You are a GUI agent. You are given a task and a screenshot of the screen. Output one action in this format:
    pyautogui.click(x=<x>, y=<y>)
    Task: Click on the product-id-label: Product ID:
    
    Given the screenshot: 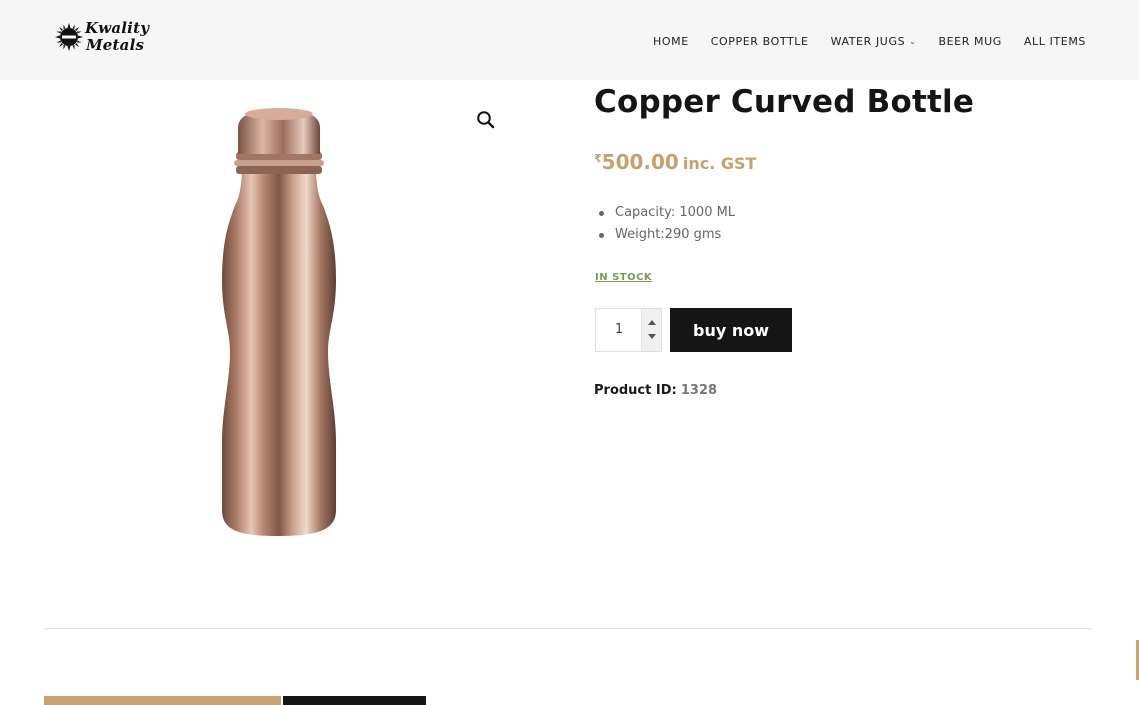 What is the action you would take?
    pyautogui.click(x=635, y=390)
    